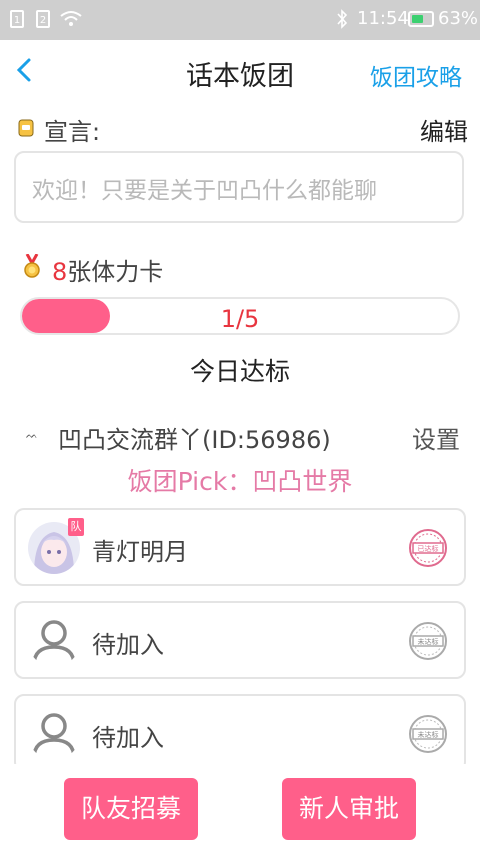 Image resolution: width=480 pixels, height=854 pixels. Describe the element at coordinates (240, 20) in the screenshot. I see `status-bar: 1 2 11:54 63%` at that location.